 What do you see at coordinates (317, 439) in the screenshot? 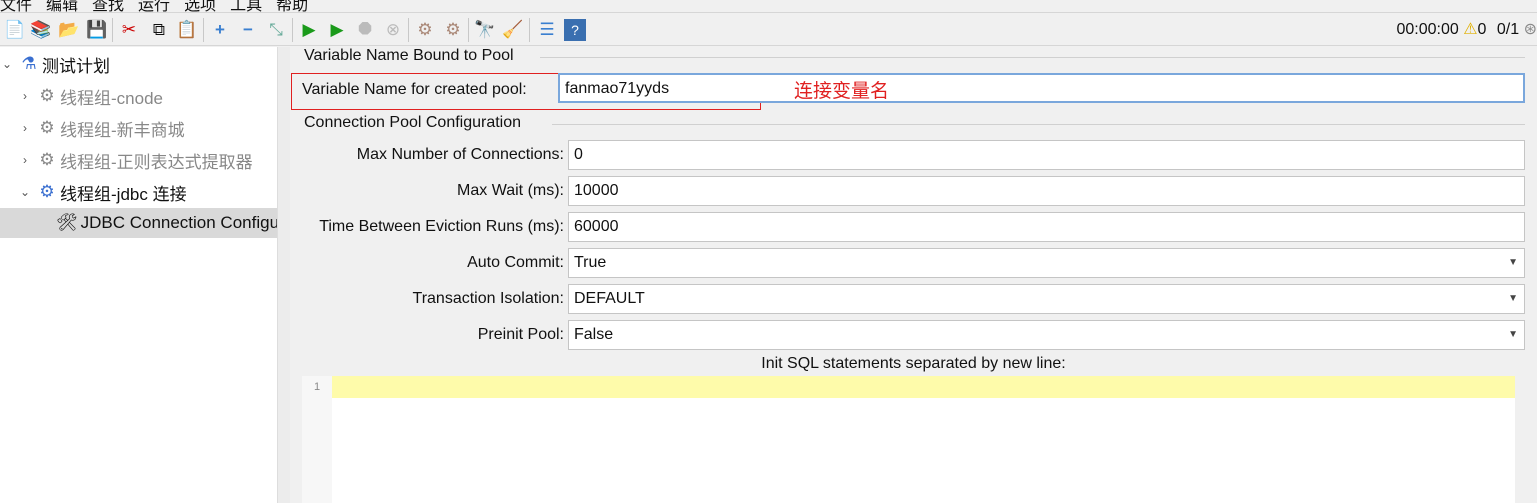
I see `line-number-gutter: 1` at bounding box center [317, 439].